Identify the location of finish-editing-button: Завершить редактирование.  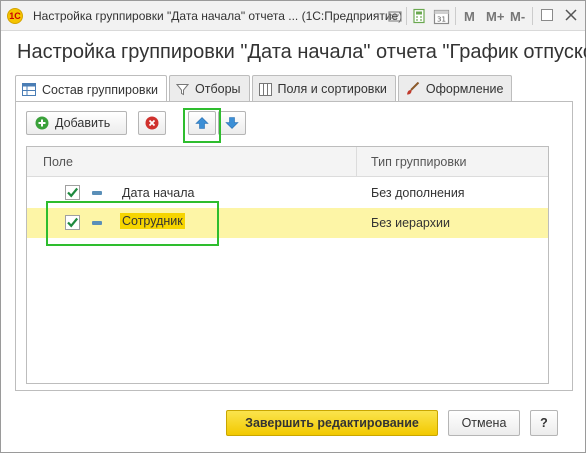
(332, 423).